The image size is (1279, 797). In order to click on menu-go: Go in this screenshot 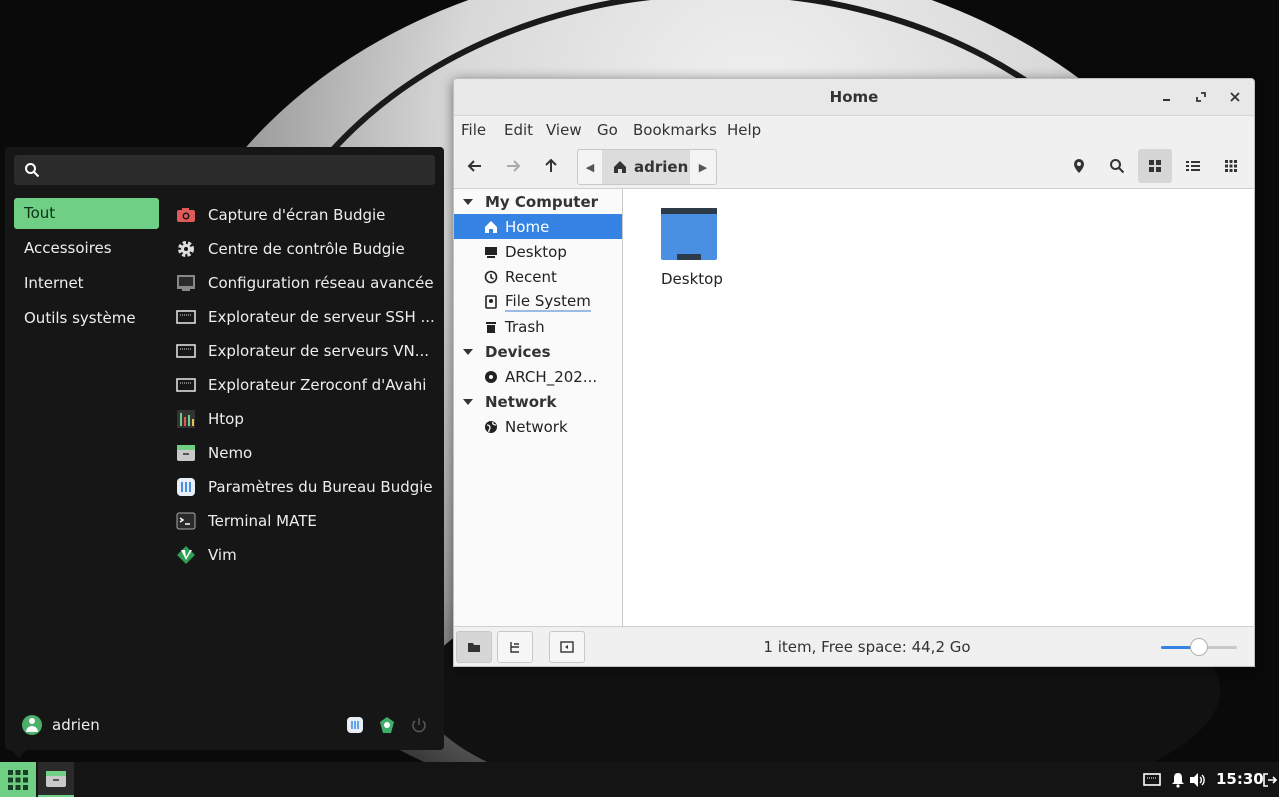, I will do `click(607, 130)`.